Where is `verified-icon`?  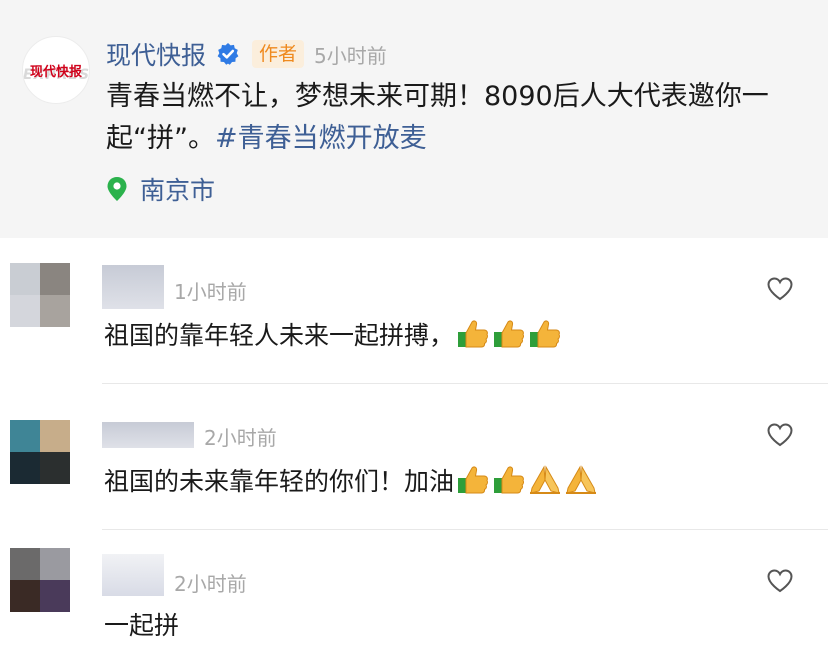
verified-icon is located at coordinates (228, 54).